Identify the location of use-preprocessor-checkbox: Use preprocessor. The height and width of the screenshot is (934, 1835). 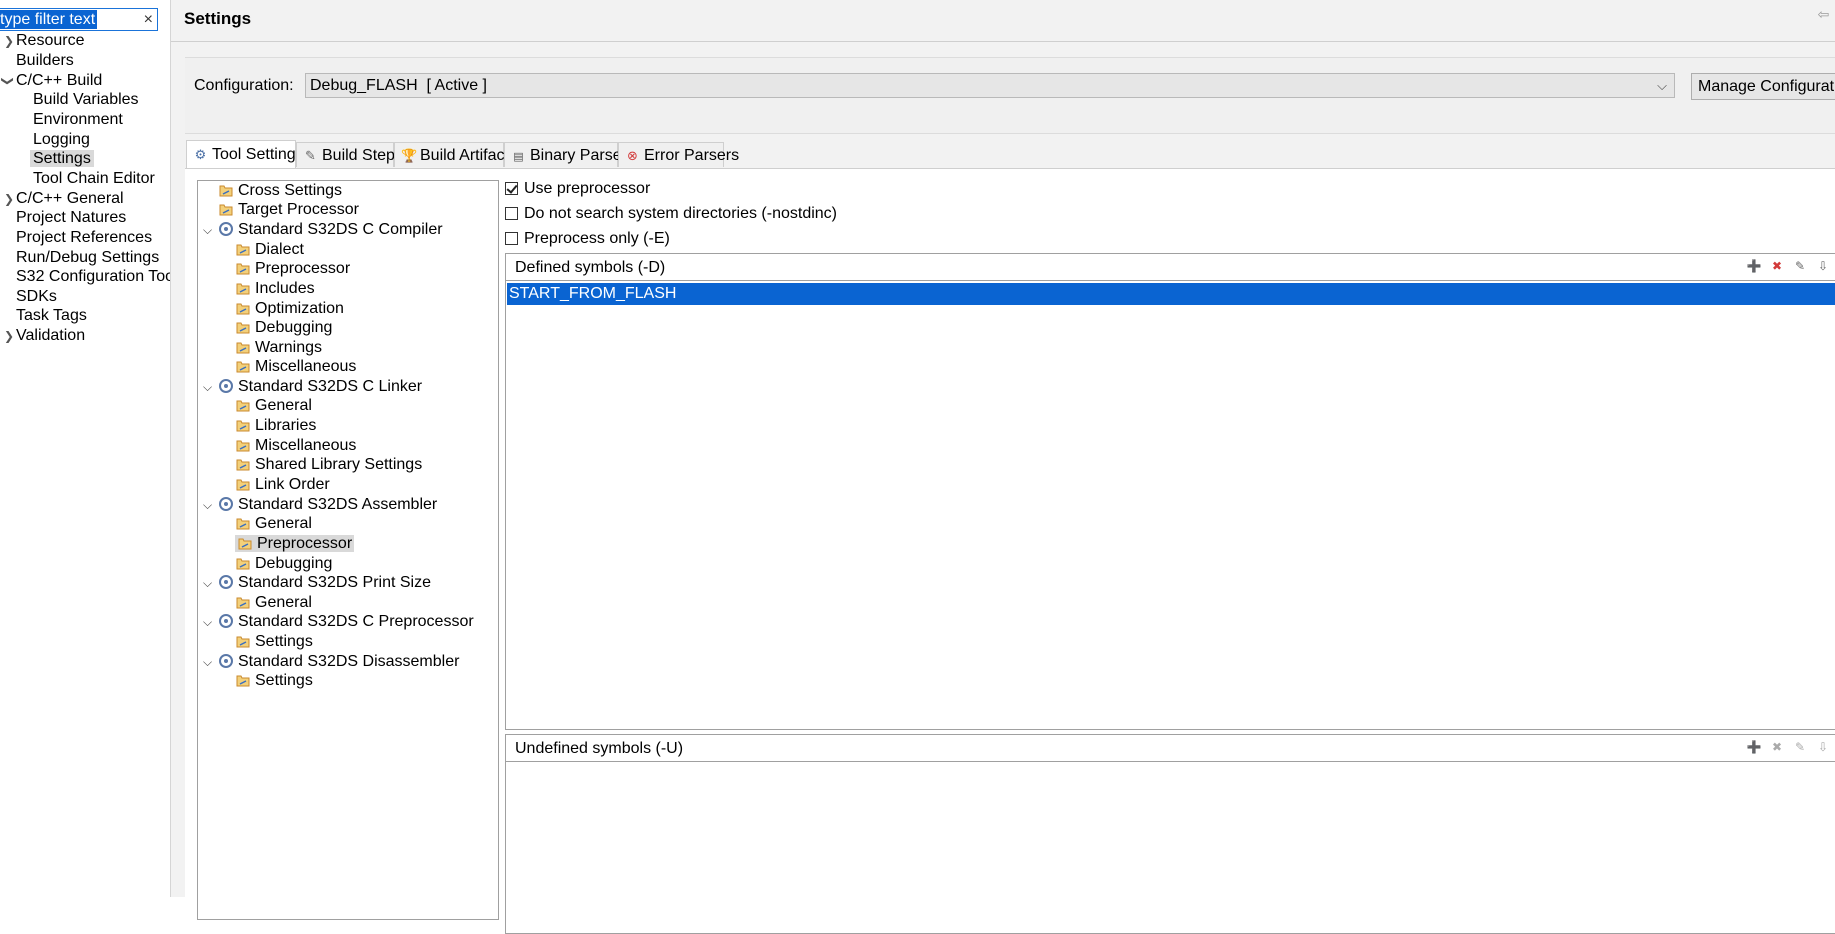
(577, 189).